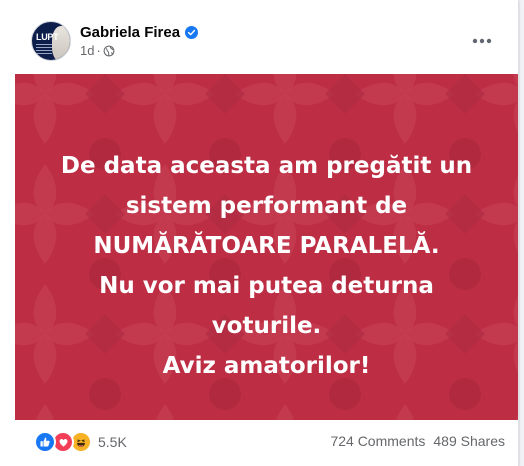 The image size is (524, 466). What do you see at coordinates (260, 441) in the screenshot?
I see `engagement-bar: 5.5K 724 Comments 489 Shares` at bounding box center [260, 441].